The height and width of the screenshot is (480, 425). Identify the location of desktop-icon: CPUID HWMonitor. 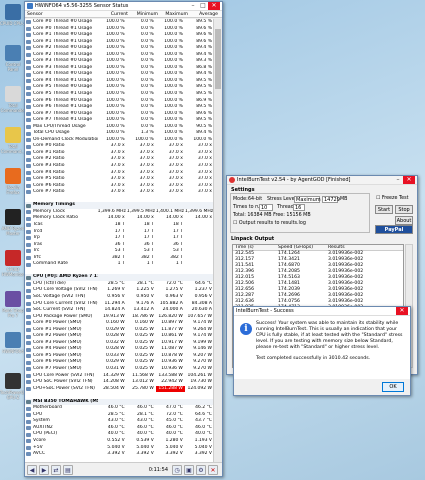
(13, 268).